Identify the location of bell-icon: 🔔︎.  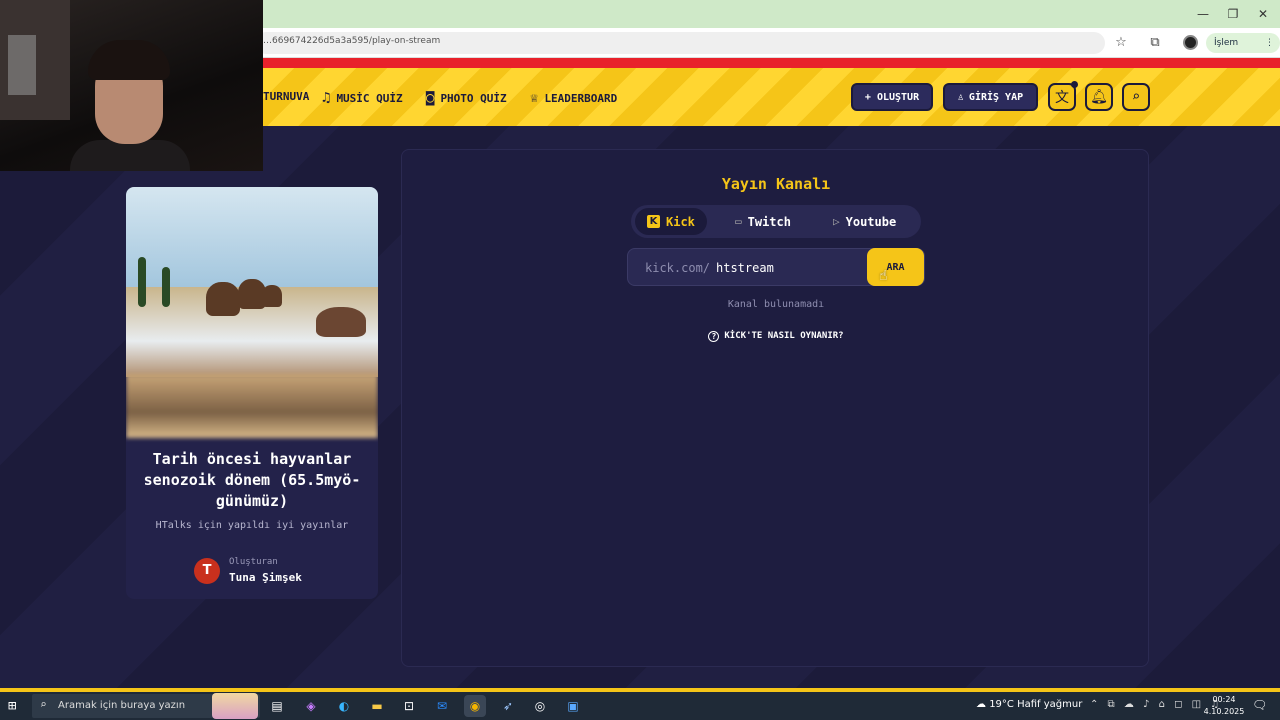
(1099, 97).